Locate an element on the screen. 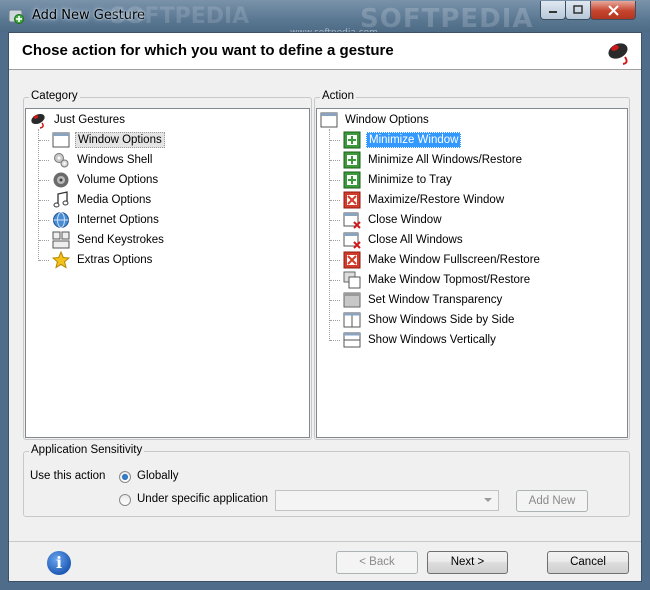 The image size is (650, 590). tree-item-label: Minimize to Tray is located at coordinates (410, 180).